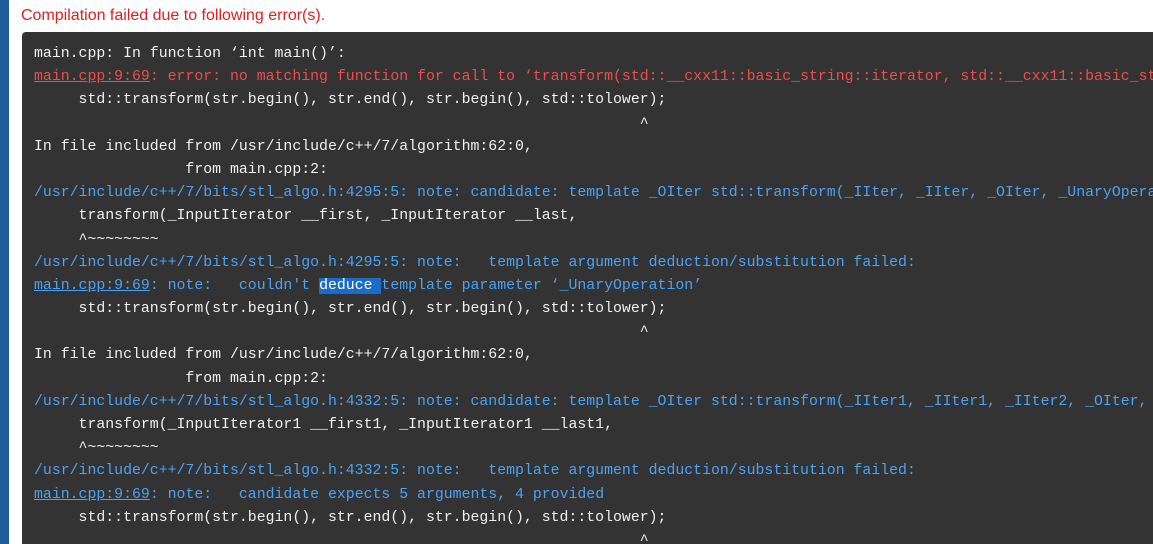 The width and height of the screenshot is (1153, 544). What do you see at coordinates (190, 54) in the screenshot?
I see `console-text: main.cpp: In function ‘int main()’:` at bounding box center [190, 54].